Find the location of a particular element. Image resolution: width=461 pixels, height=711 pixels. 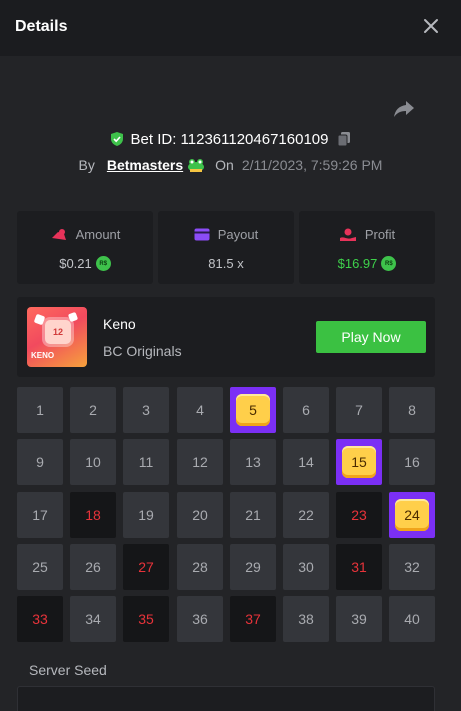

keno-cell-2: 2 is located at coordinates (93, 410).